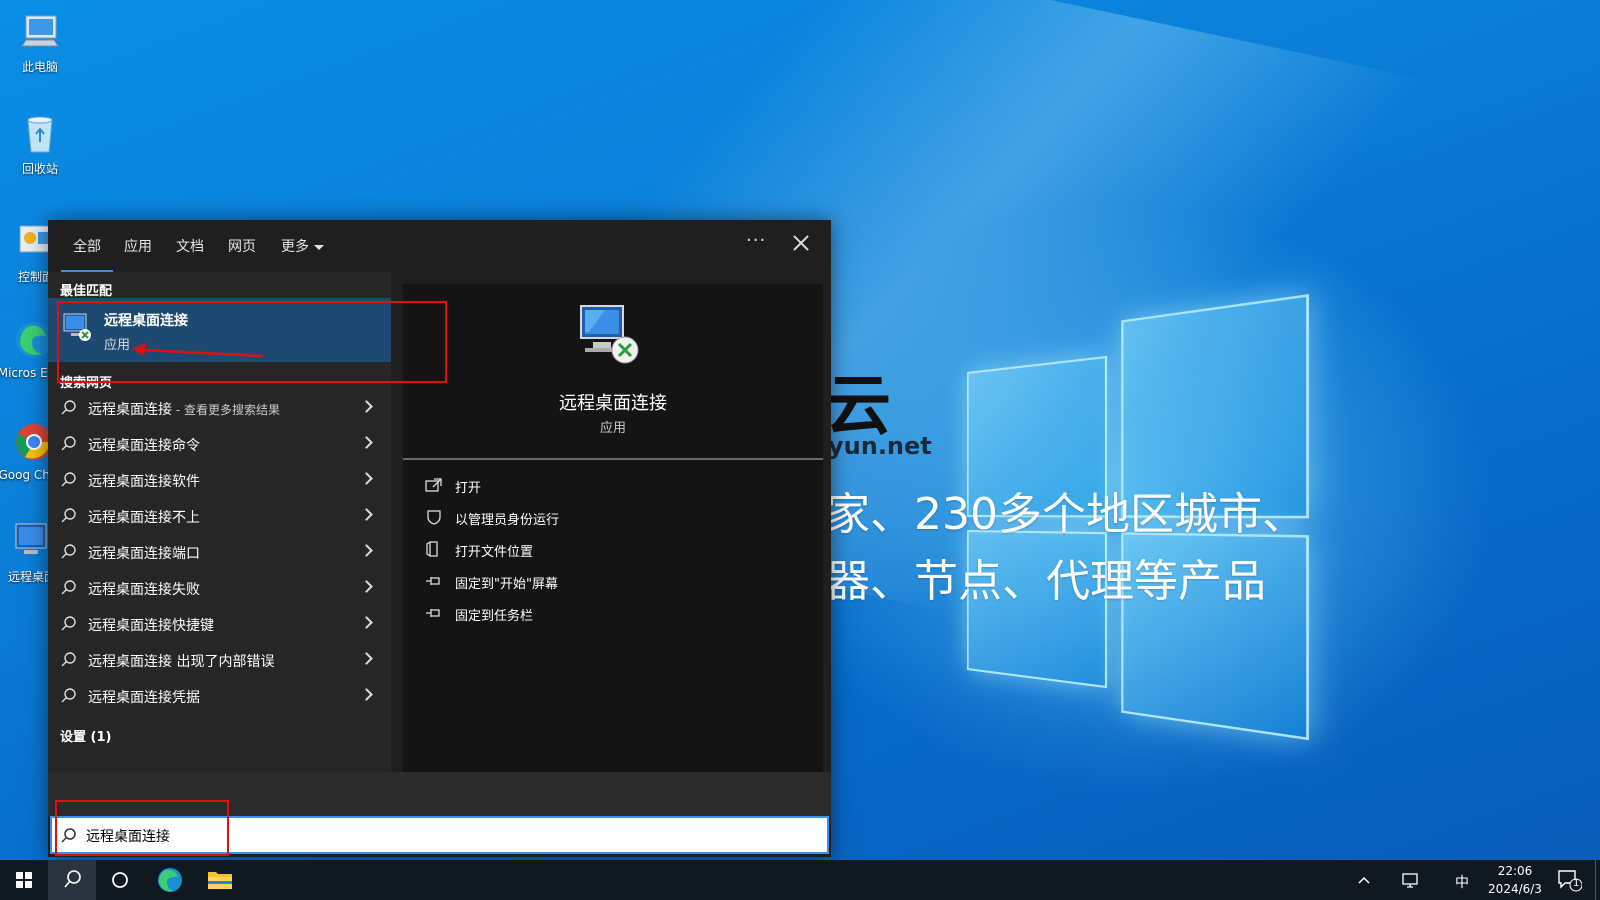  What do you see at coordinates (434, 517) in the screenshot?
I see `shield-icon` at bounding box center [434, 517].